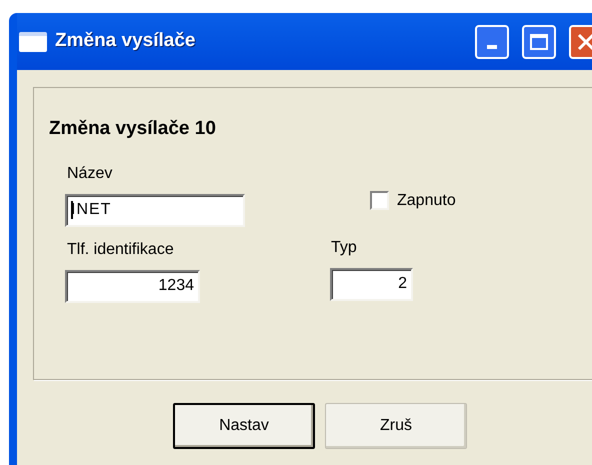 The image size is (592, 465). I want to click on checkbox, so click(379, 200).